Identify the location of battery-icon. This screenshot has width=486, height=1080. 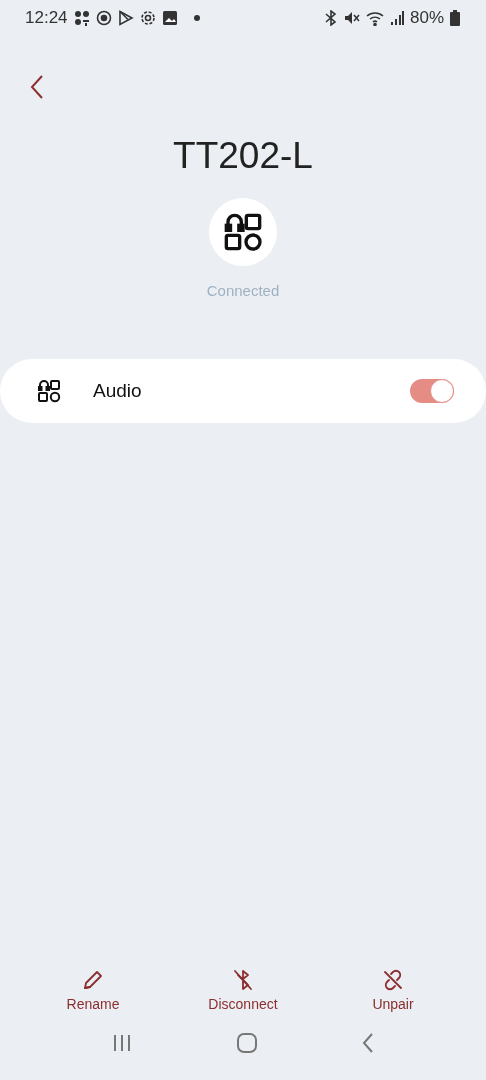
(455, 18).